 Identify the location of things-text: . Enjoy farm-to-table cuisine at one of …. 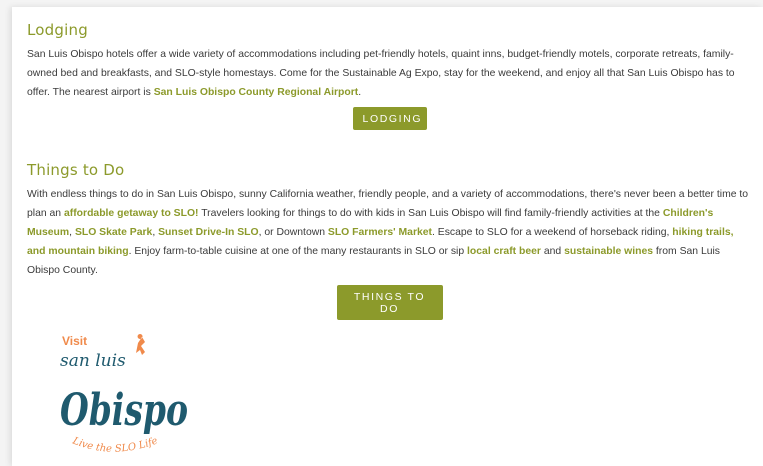
(298, 251).